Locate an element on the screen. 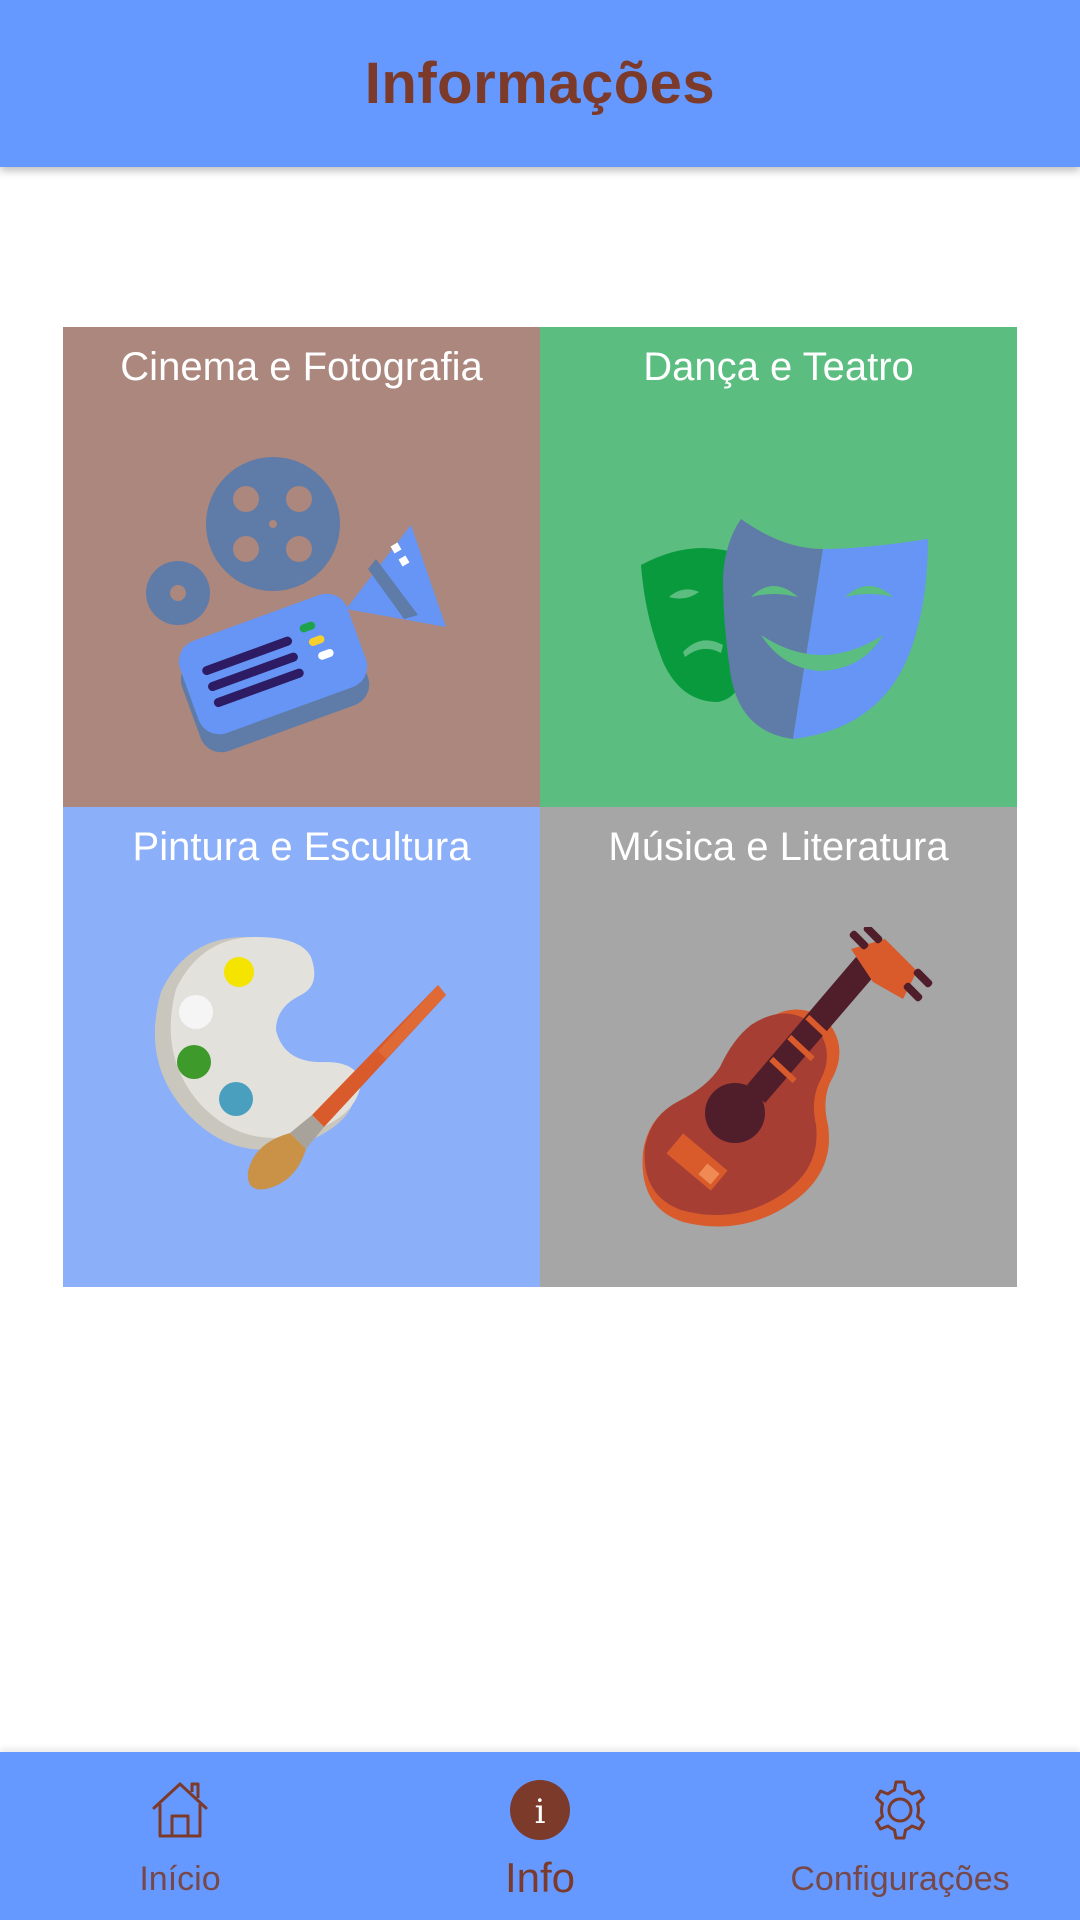 Image resolution: width=1080 pixels, height=1920 pixels. category-label: Pintura e Escultura is located at coordinates (301, 847).